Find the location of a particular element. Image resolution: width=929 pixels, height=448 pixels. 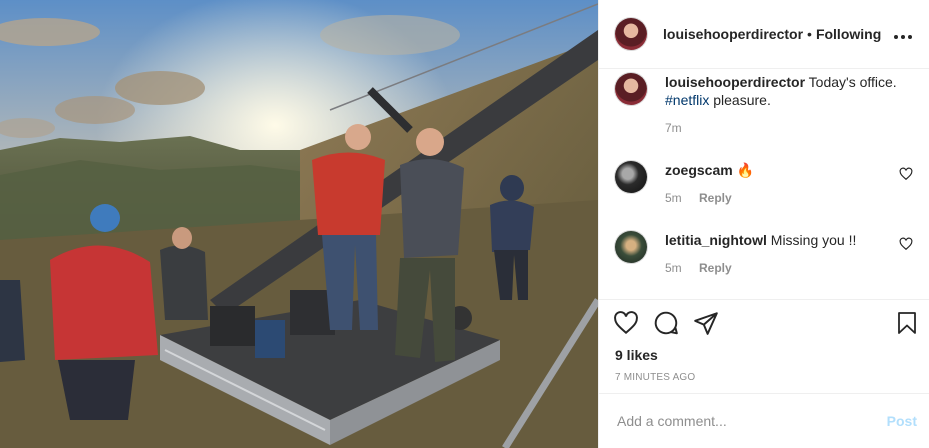

add-comment-input is located at coordinates (751, 421).